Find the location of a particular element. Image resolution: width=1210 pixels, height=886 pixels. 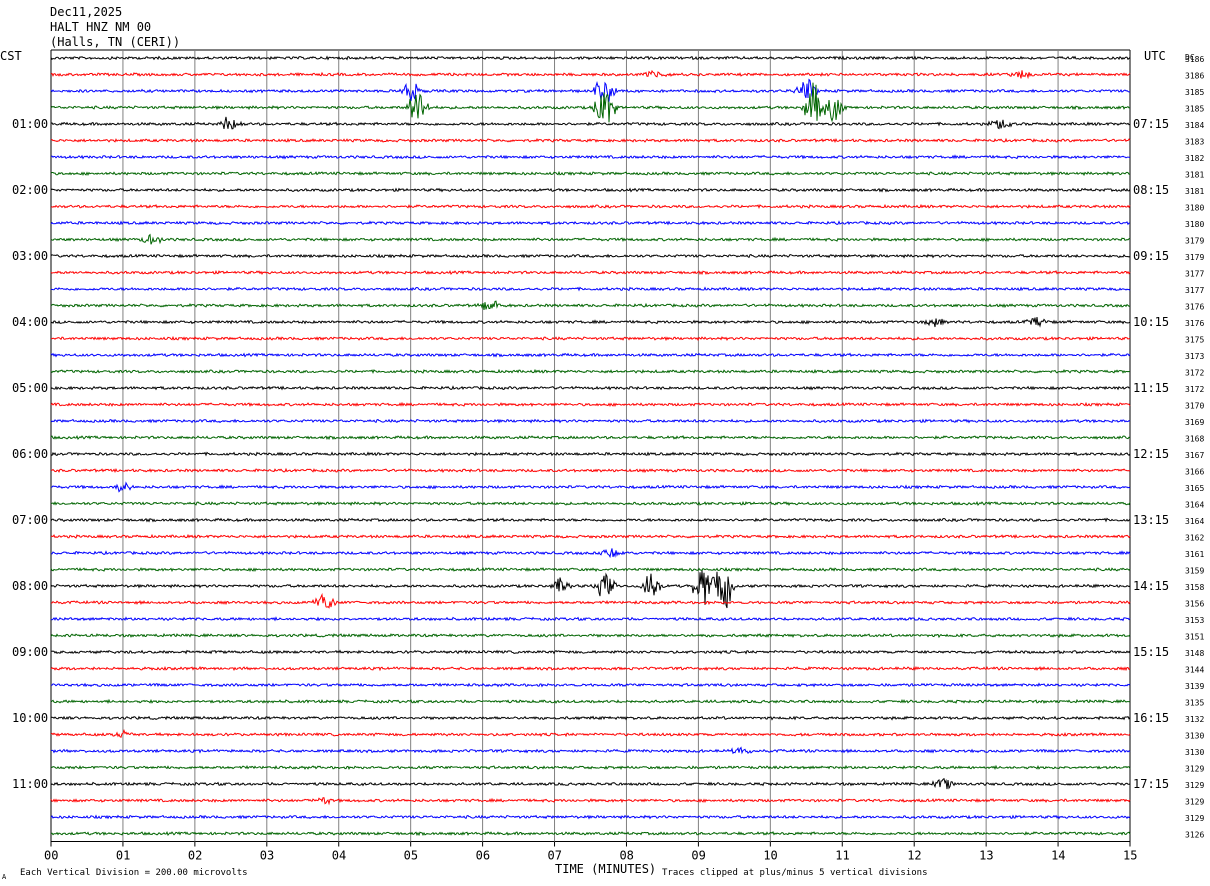

dc-value-label: 3151 is located at coordinates (1194, 637).